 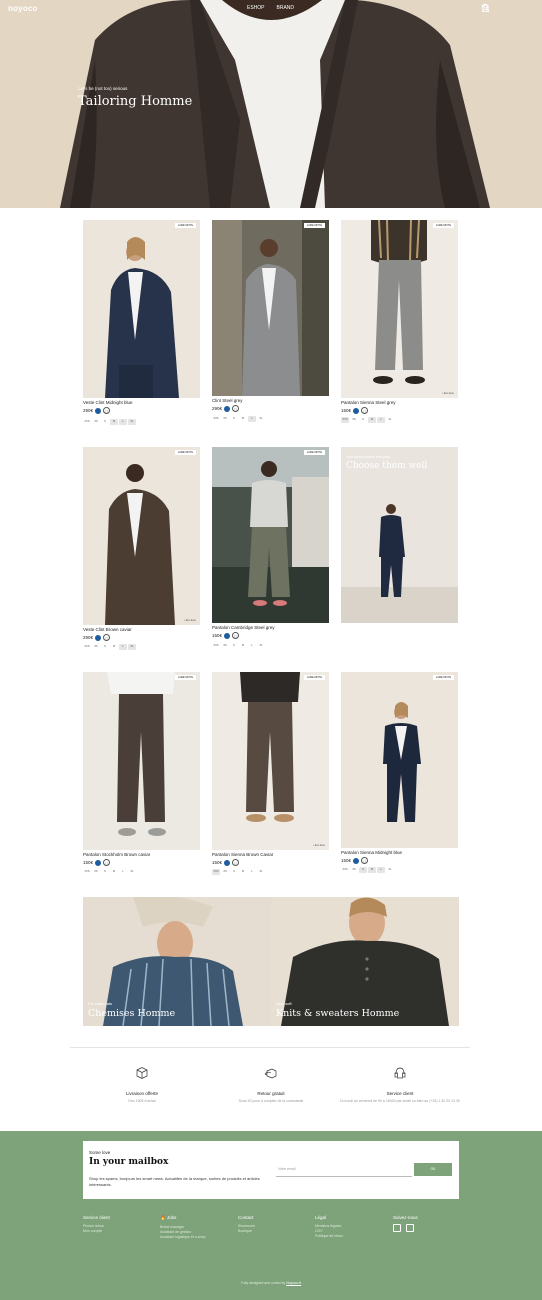 What do you see at coordinates (246, 1231) in the screenshot?
I see `footer-link: Boutique` at bounding box center [246, 1231].